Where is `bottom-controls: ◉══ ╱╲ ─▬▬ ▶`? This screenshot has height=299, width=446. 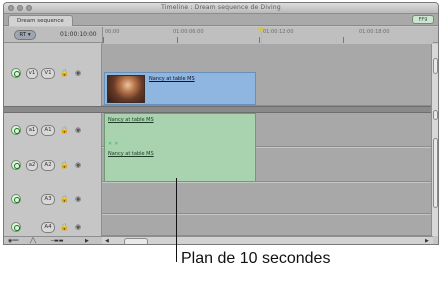
bottom-controls: ◉══ ╱╲ ─▬▬ ▶ is located at coordinates (53, 240).